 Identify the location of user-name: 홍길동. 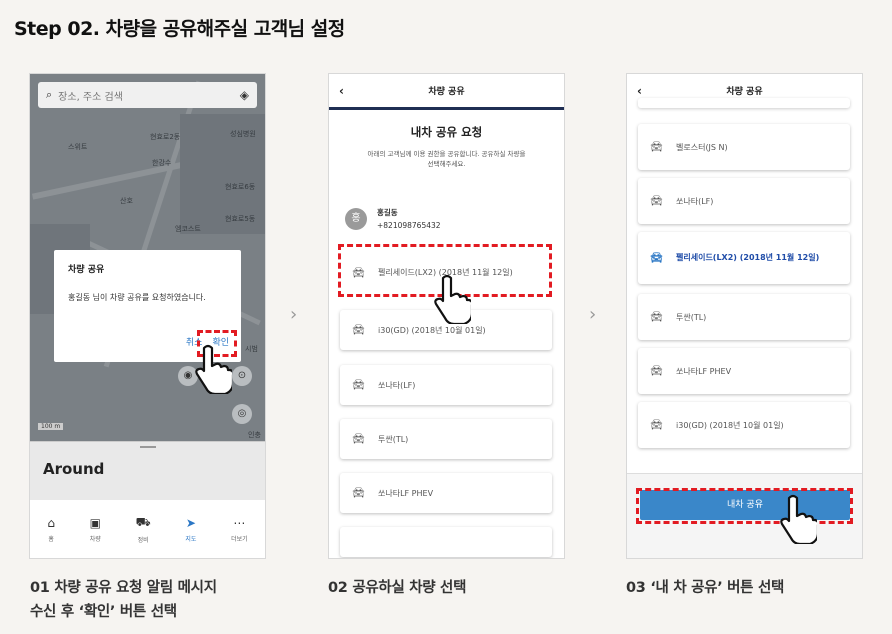
(387, 212).